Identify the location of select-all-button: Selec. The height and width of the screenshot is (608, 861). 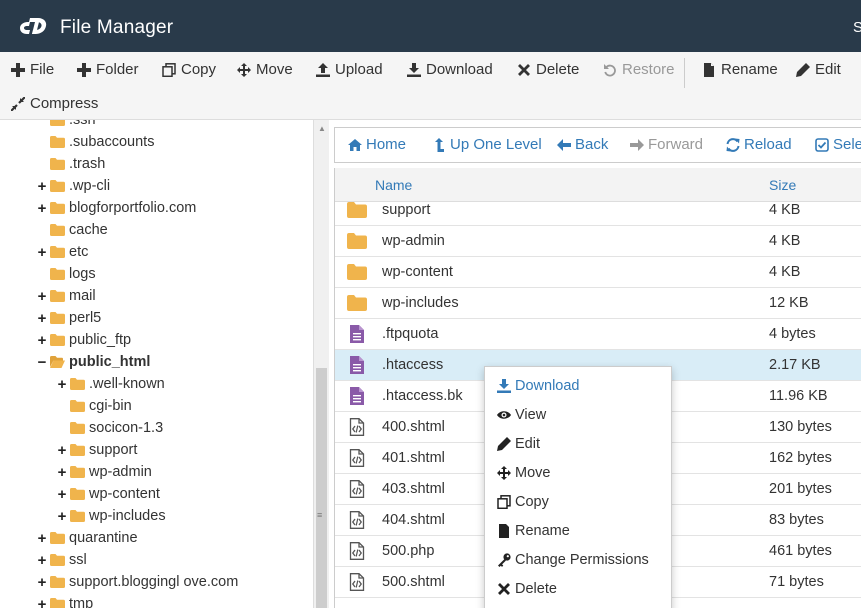
(838, 144).